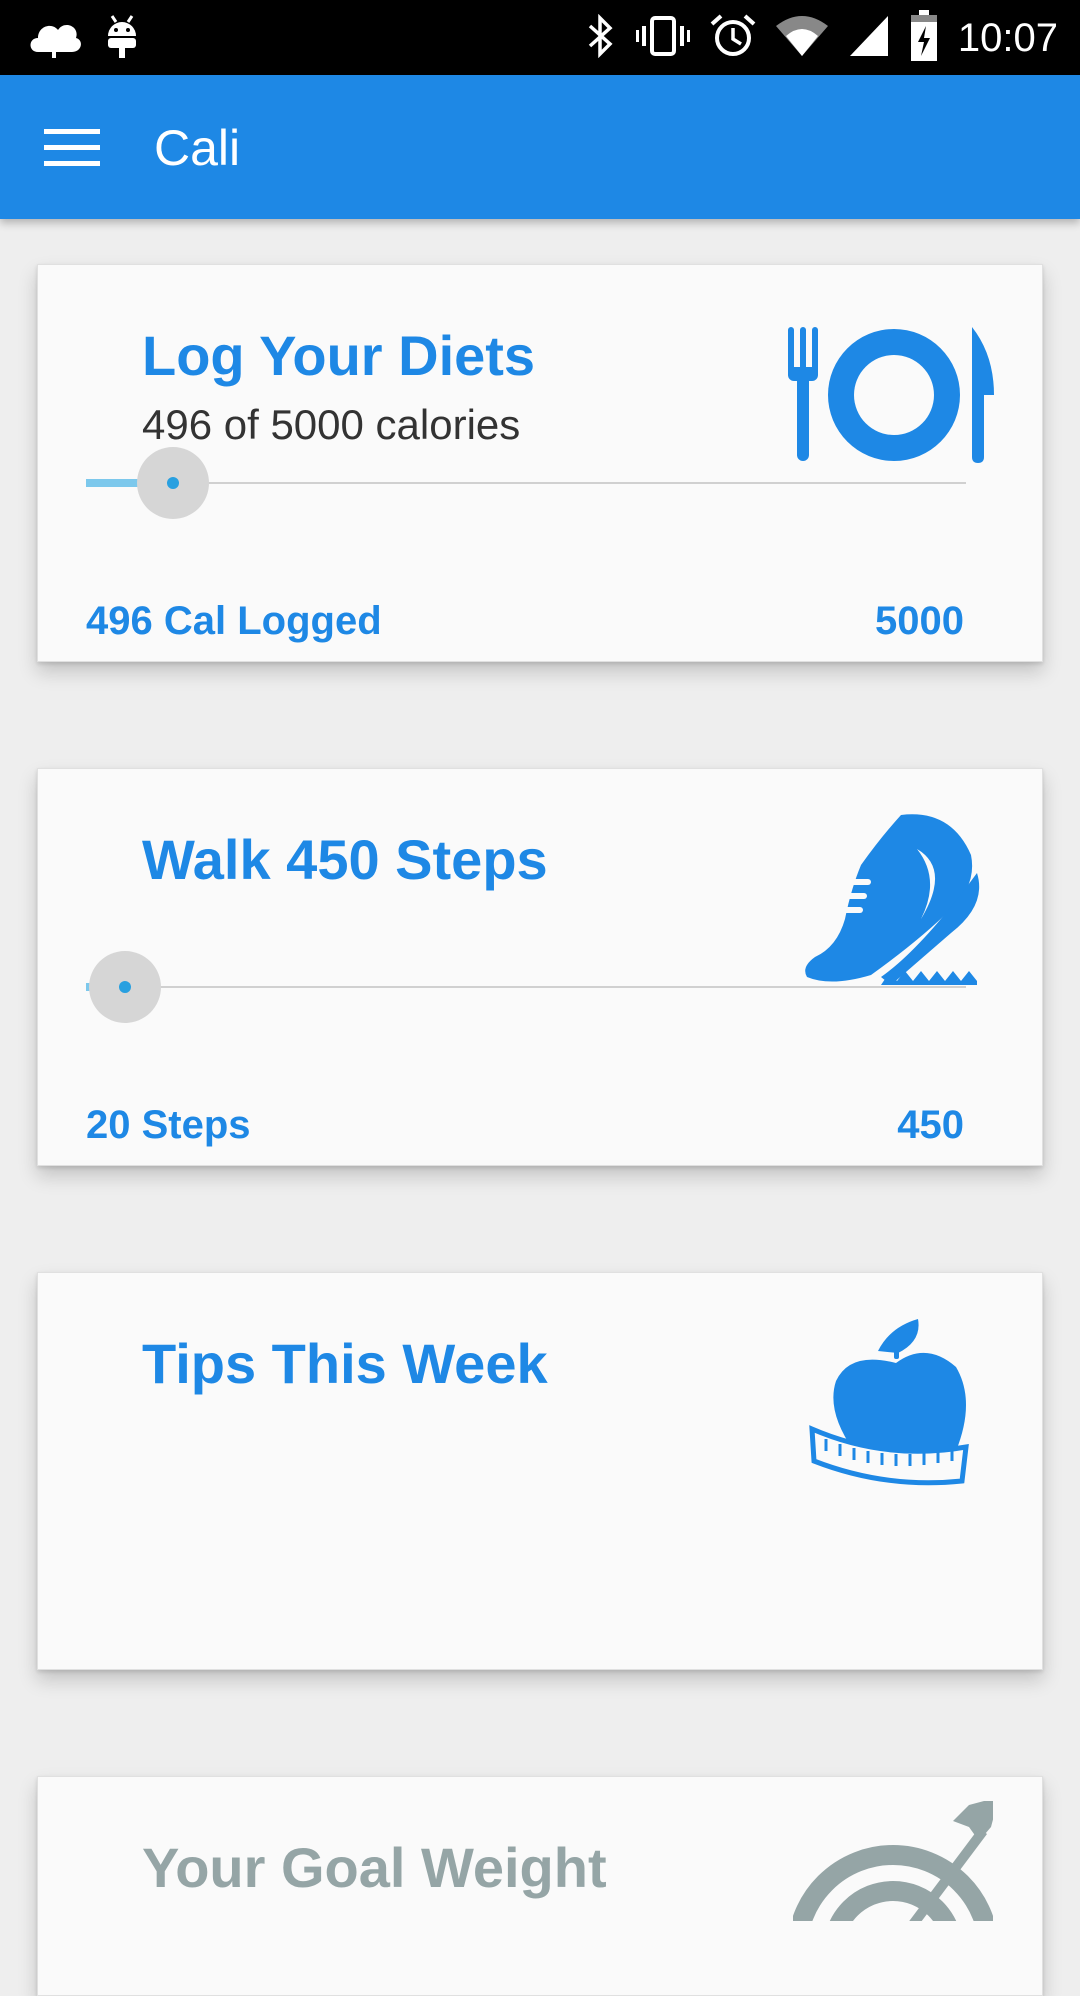  I want to click on goal-weight-card: Your Goal Weight, so click(540, 1886).